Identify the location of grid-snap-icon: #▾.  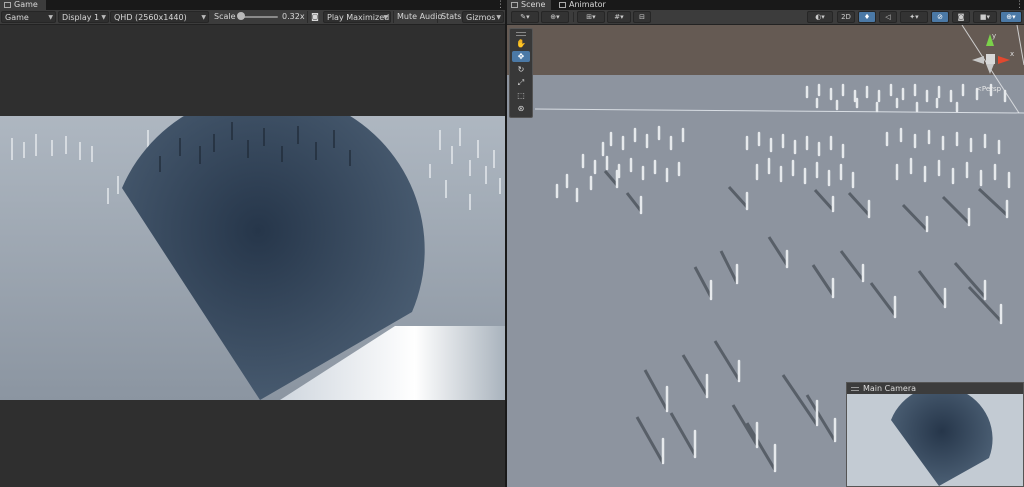
(619, 17).